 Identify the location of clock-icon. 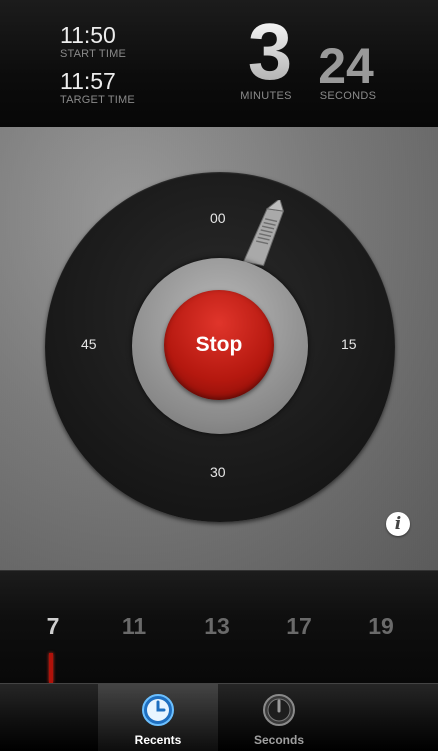
(158, 710).